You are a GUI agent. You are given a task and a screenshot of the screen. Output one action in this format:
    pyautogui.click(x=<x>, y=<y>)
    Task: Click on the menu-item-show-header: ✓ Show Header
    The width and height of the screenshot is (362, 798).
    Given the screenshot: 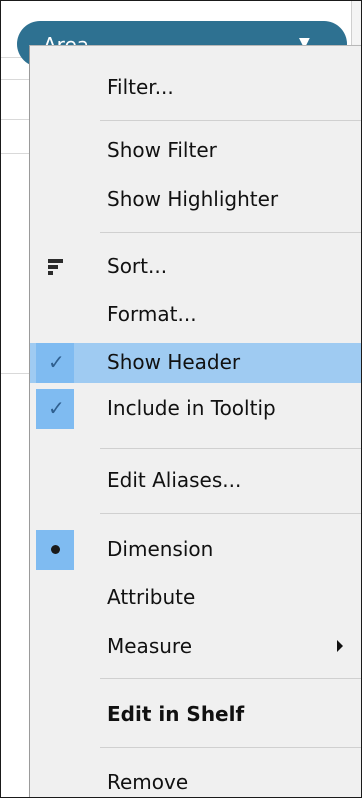 What is the action you would take?
    pyautogui.click(x=195, y=363)
    